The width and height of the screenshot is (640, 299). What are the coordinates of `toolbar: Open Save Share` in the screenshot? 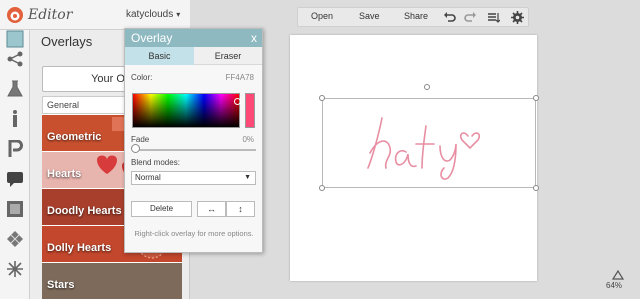 It's located at (413, 17).